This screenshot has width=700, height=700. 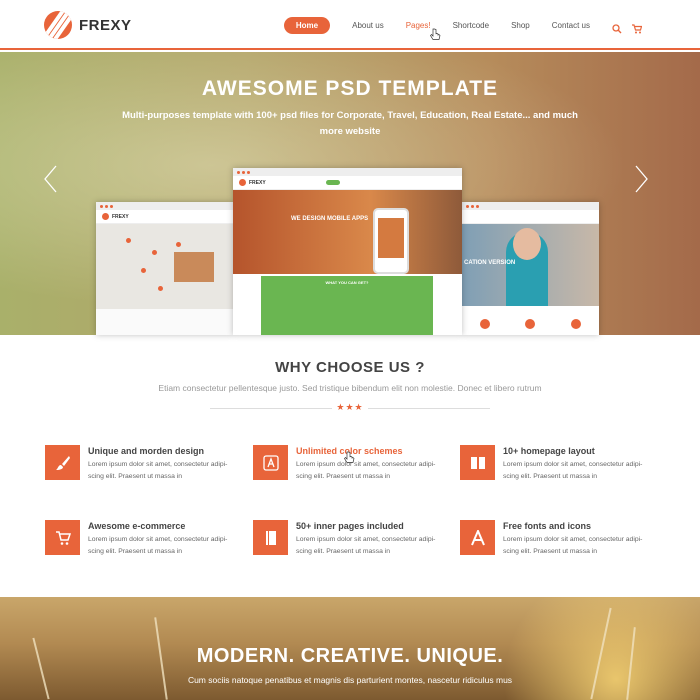 I want to click on feature-title: 10+ homepage layout, so click(x=549, y=451).